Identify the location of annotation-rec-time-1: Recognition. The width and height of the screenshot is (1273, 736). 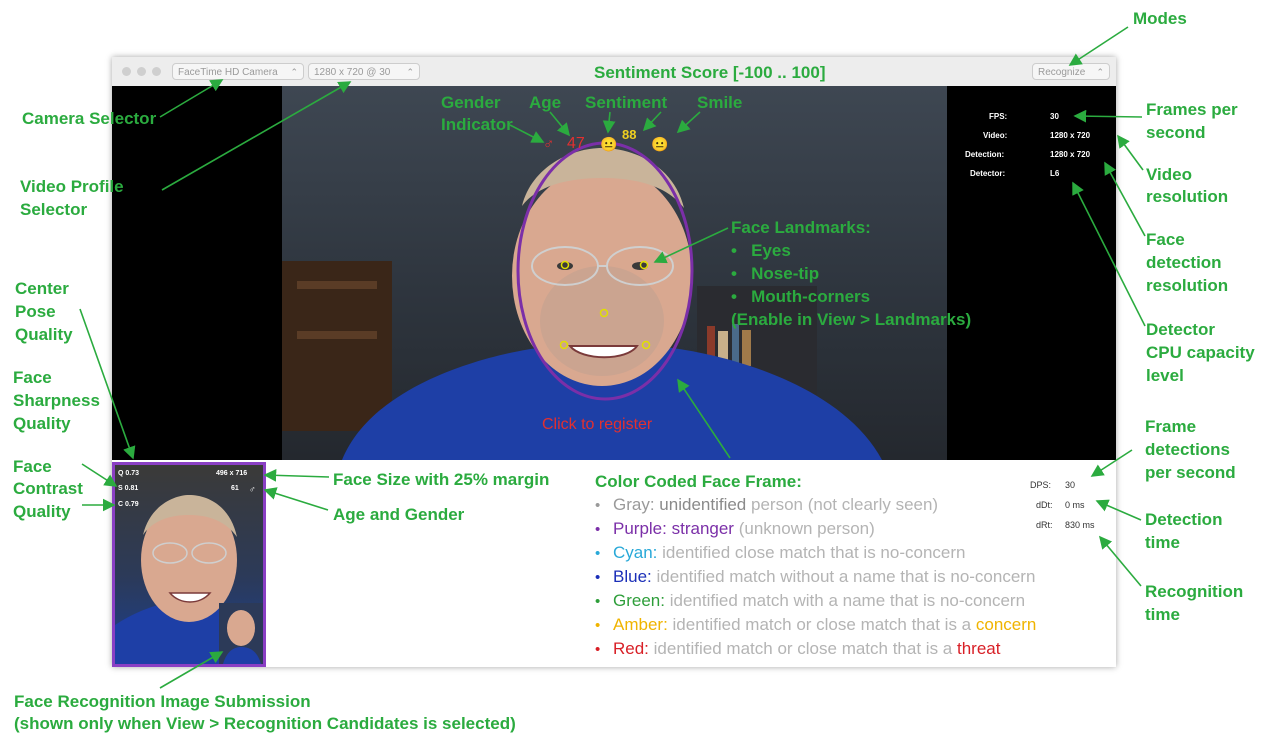
(1194, 591).